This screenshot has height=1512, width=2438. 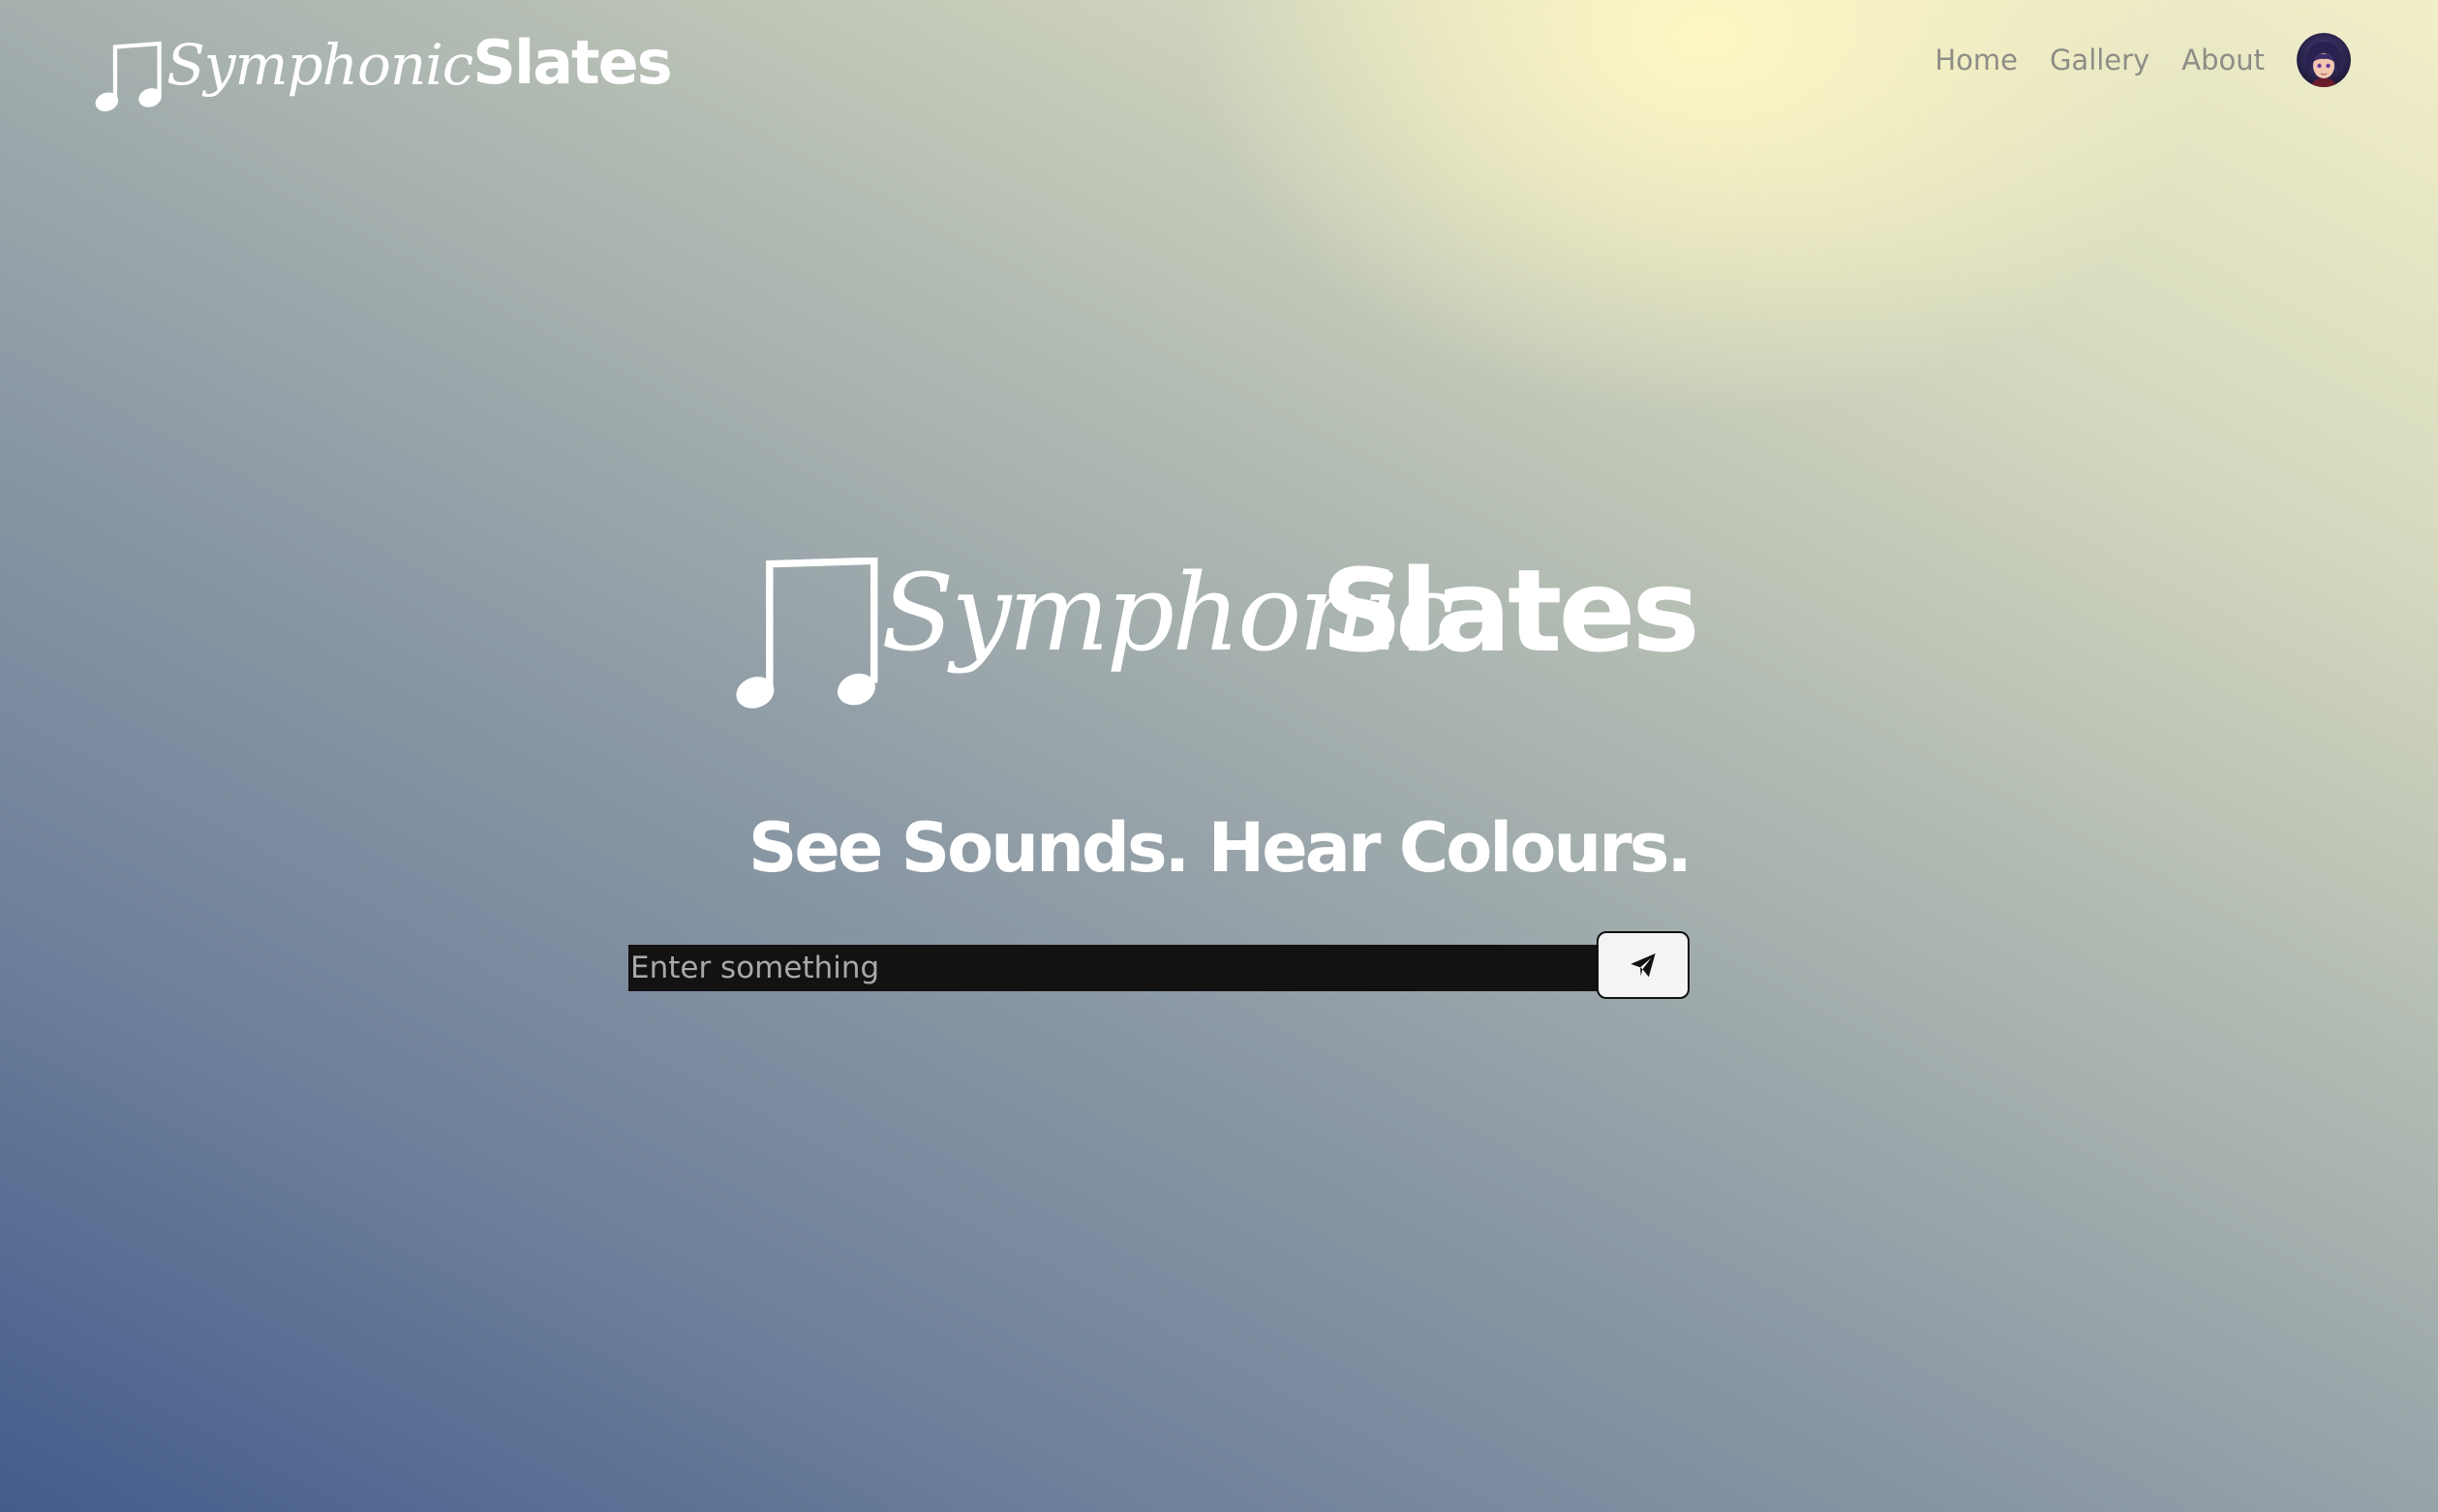 I want to click on send-button, so click(x=1643, y=965).